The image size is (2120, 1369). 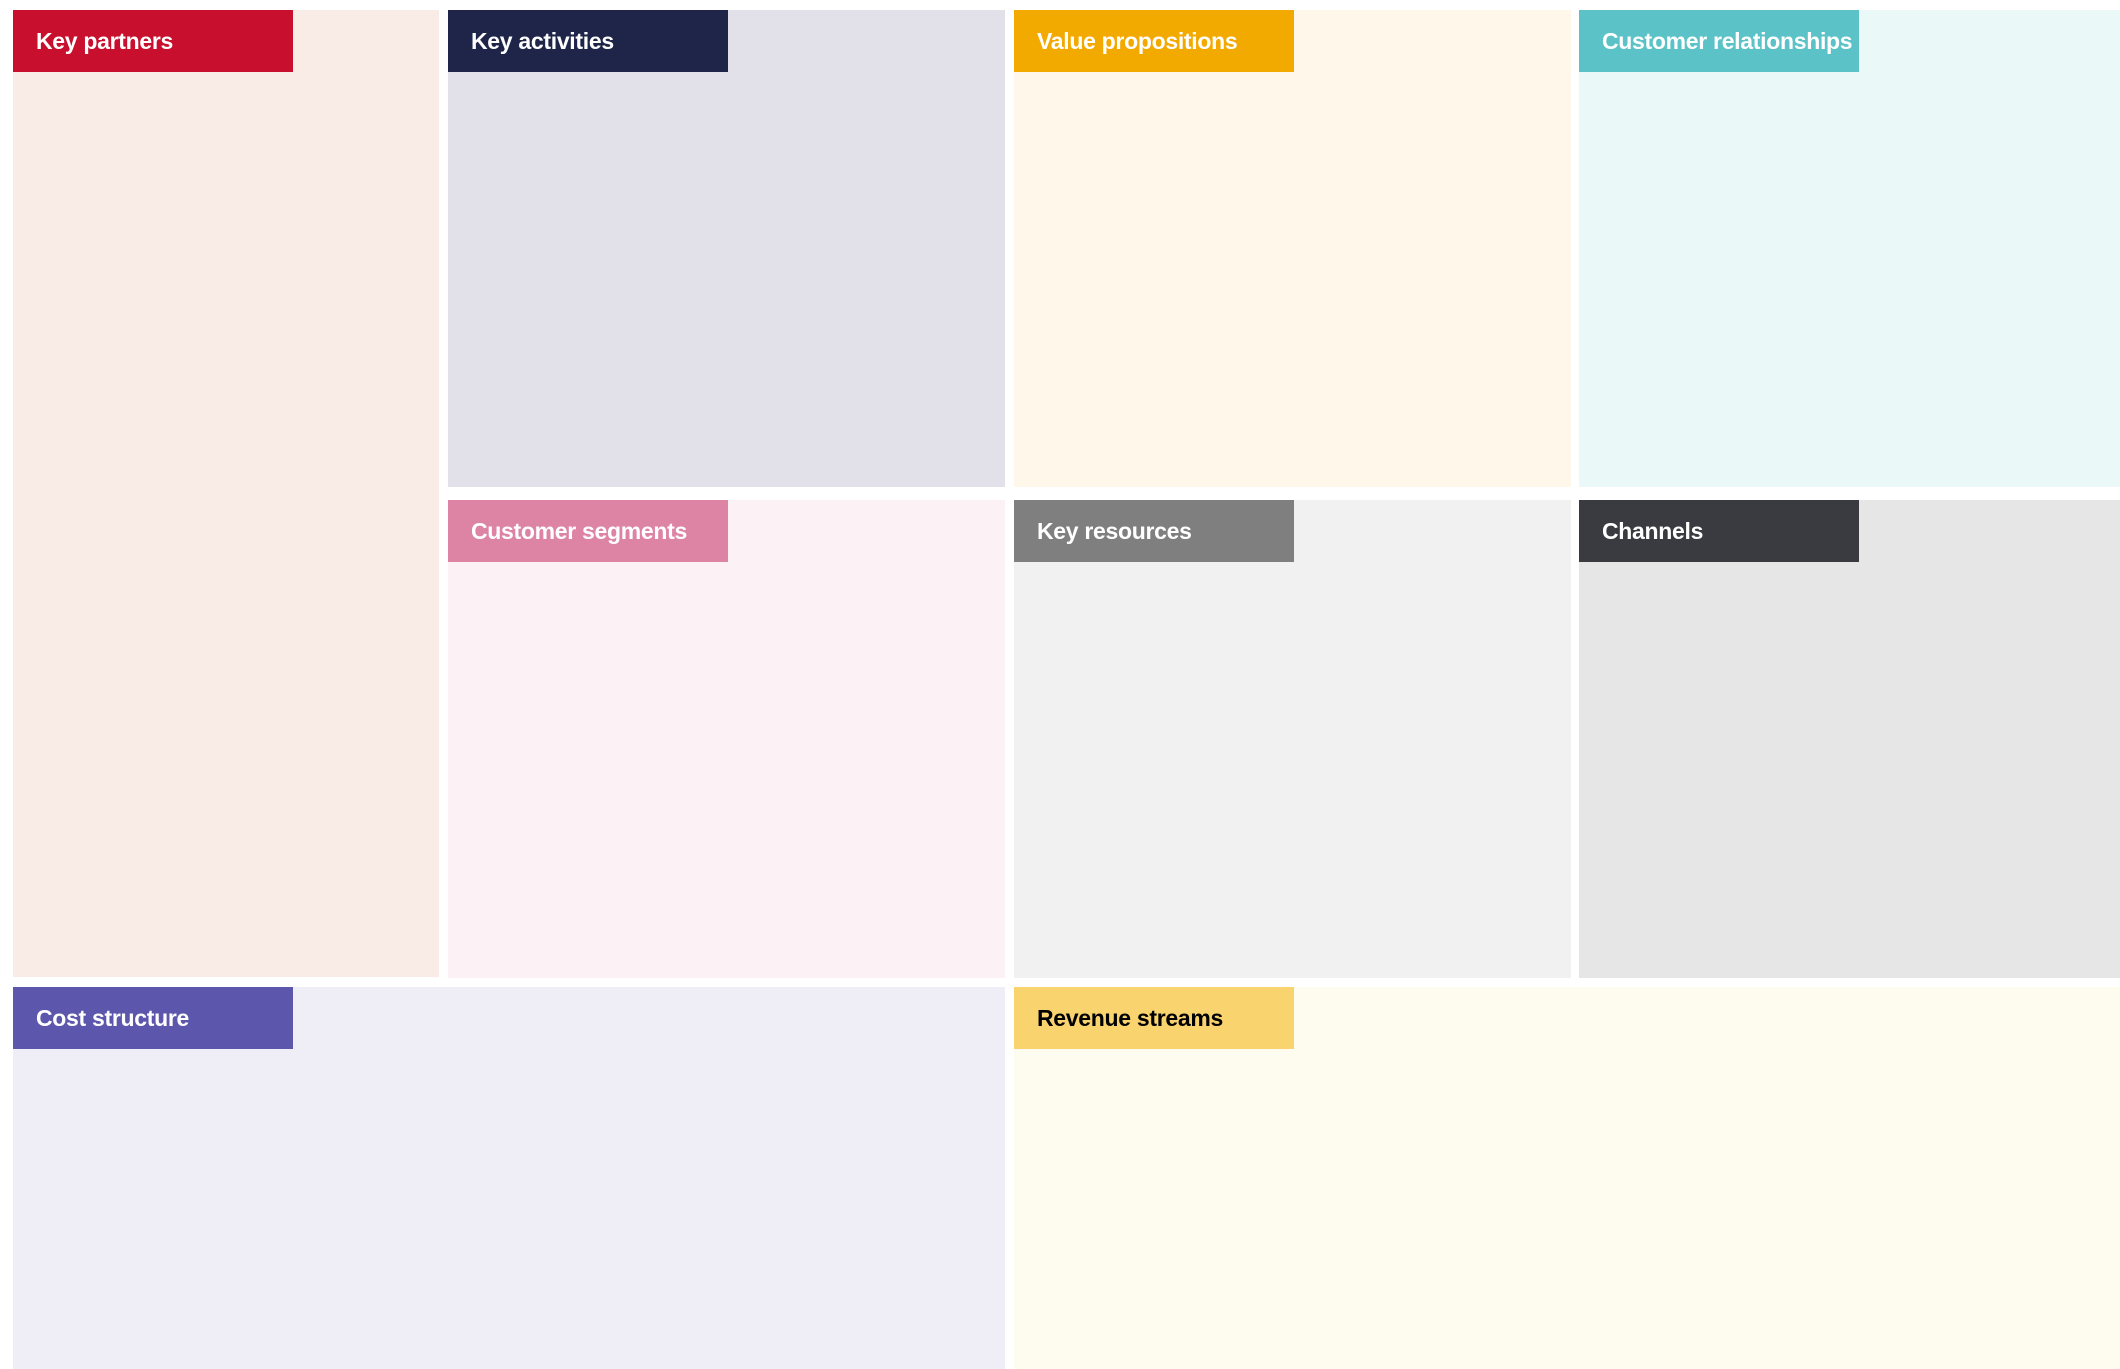 I want to click on key-resources-header: Key resources, so click(x=1154, y=531).